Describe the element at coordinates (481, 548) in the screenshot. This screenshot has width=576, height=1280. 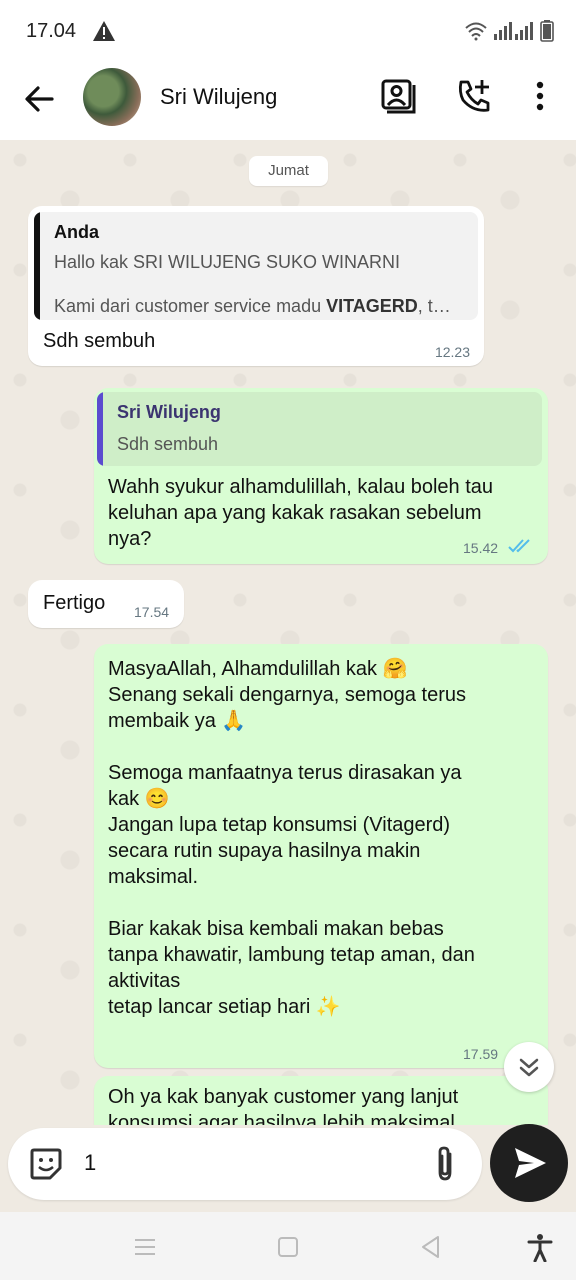
I see `message-time: 15.42` at that location.